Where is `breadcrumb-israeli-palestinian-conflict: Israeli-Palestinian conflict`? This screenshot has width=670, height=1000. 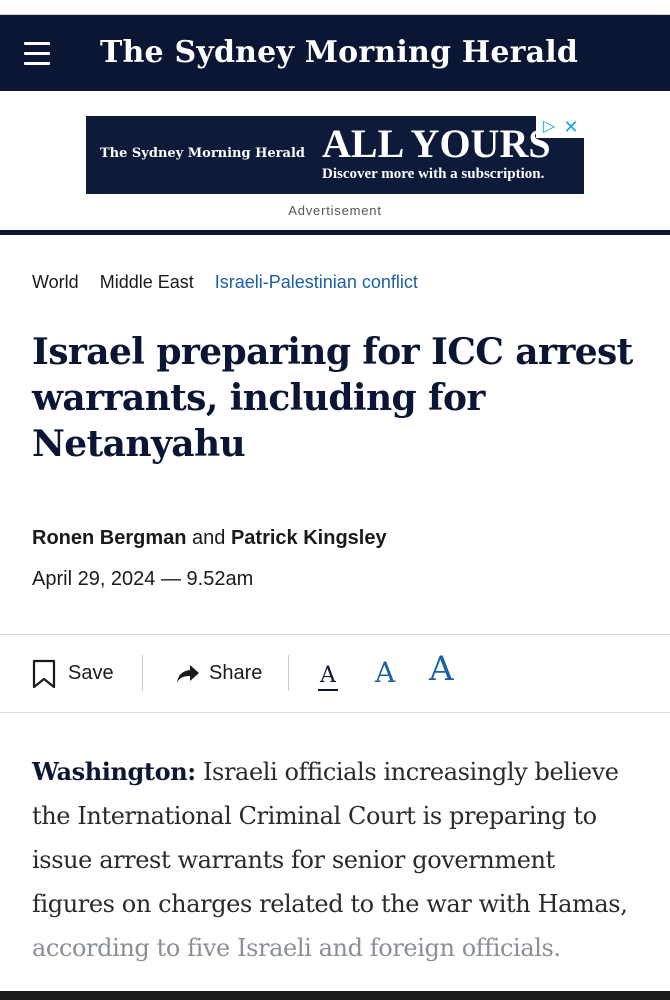 breadcrumb-israeli-palestinian-conflict: Israeli-Palestinian conflict is located at coordinates (316, 282).